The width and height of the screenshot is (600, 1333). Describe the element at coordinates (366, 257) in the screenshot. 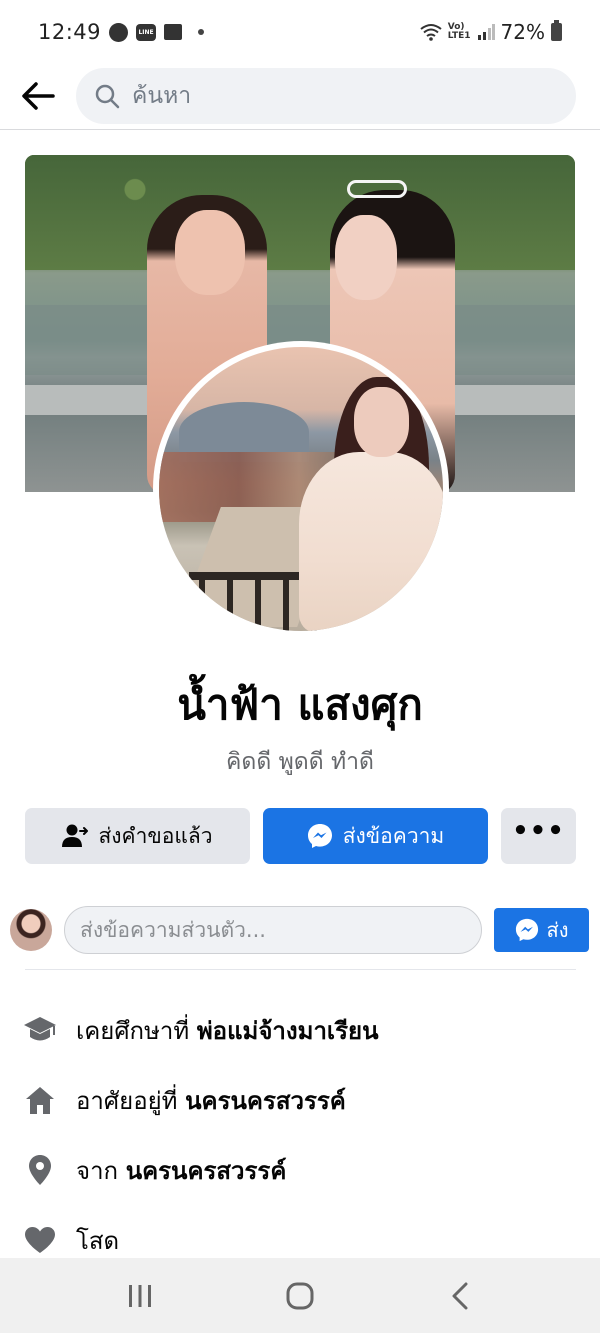

I see `cover-person-right-face` at that location.